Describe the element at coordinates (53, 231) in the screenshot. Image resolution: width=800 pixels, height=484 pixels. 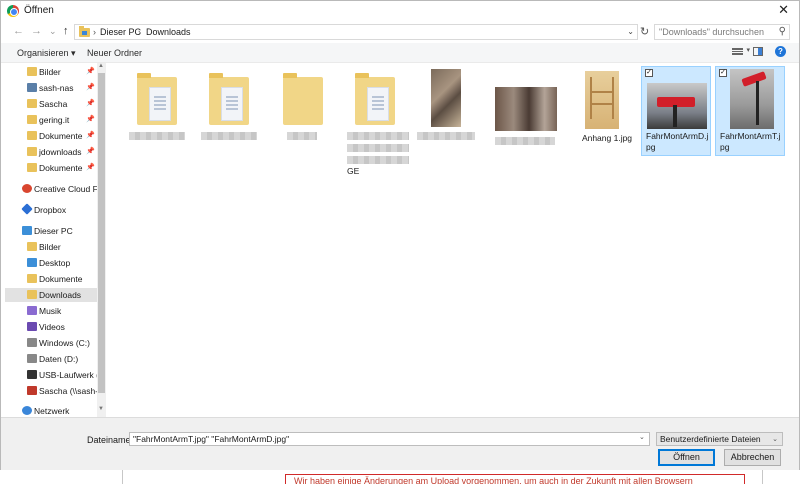
I see `sidebar-item-label: Dieser PC` at that location.